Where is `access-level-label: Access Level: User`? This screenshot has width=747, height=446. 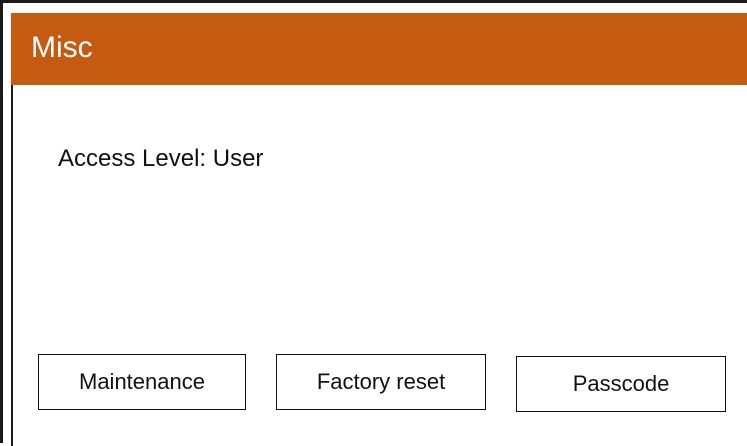 access-level-label: Access Level: User is located at coordinates (161, 158).